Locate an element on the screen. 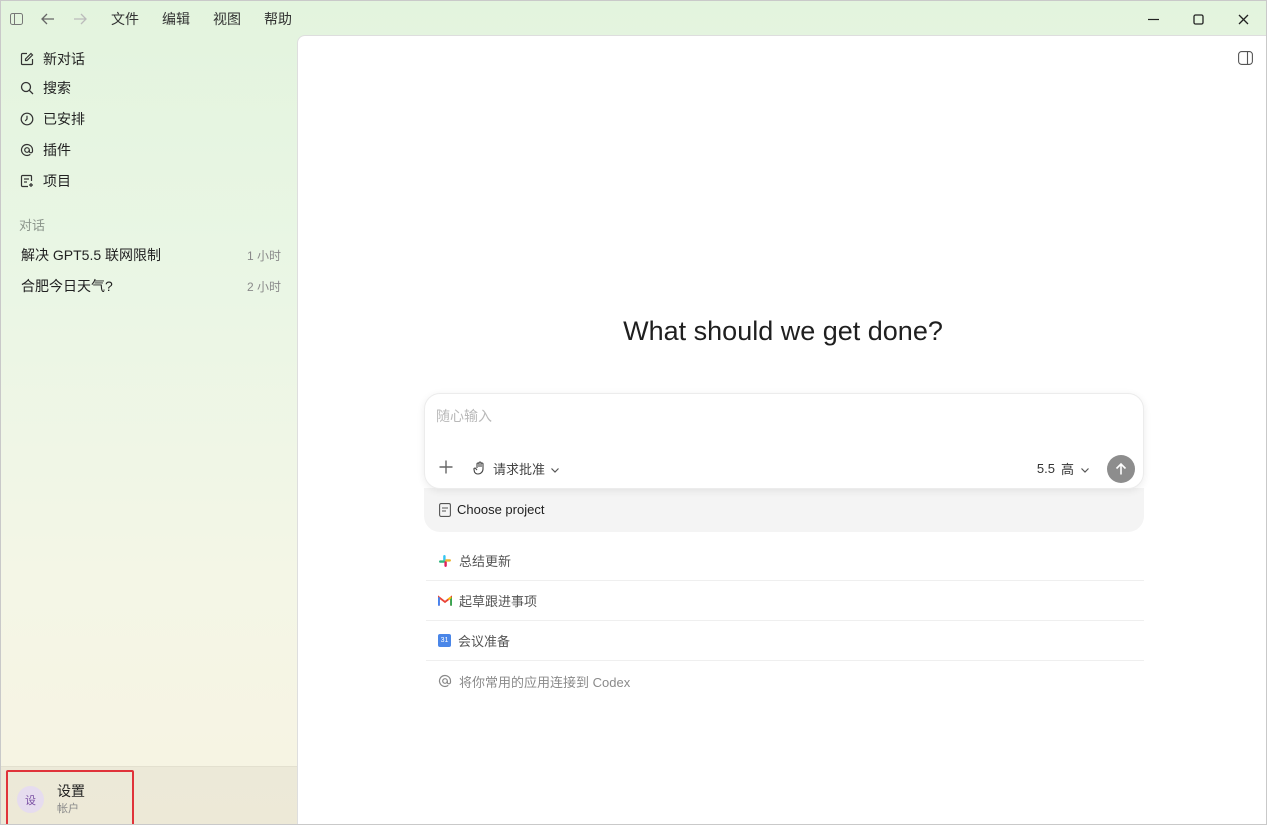 This screenshot has width=1267, height=825. send-button is located at coordinates (1121, 469).